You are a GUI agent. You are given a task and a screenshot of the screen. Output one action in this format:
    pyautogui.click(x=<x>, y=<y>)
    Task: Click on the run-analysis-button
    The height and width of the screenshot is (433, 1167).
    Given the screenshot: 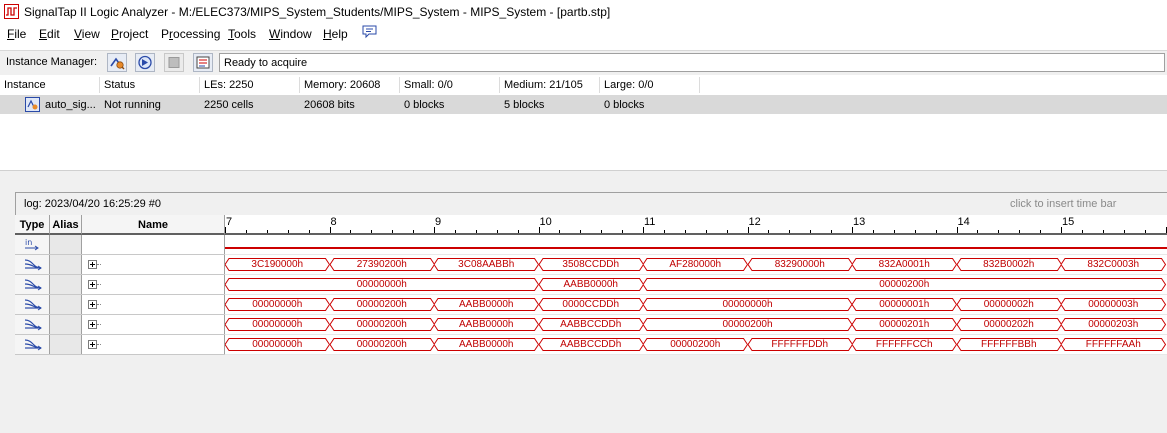 What is the action you would take?
    pyautogui.click(x=145, y=62)
    